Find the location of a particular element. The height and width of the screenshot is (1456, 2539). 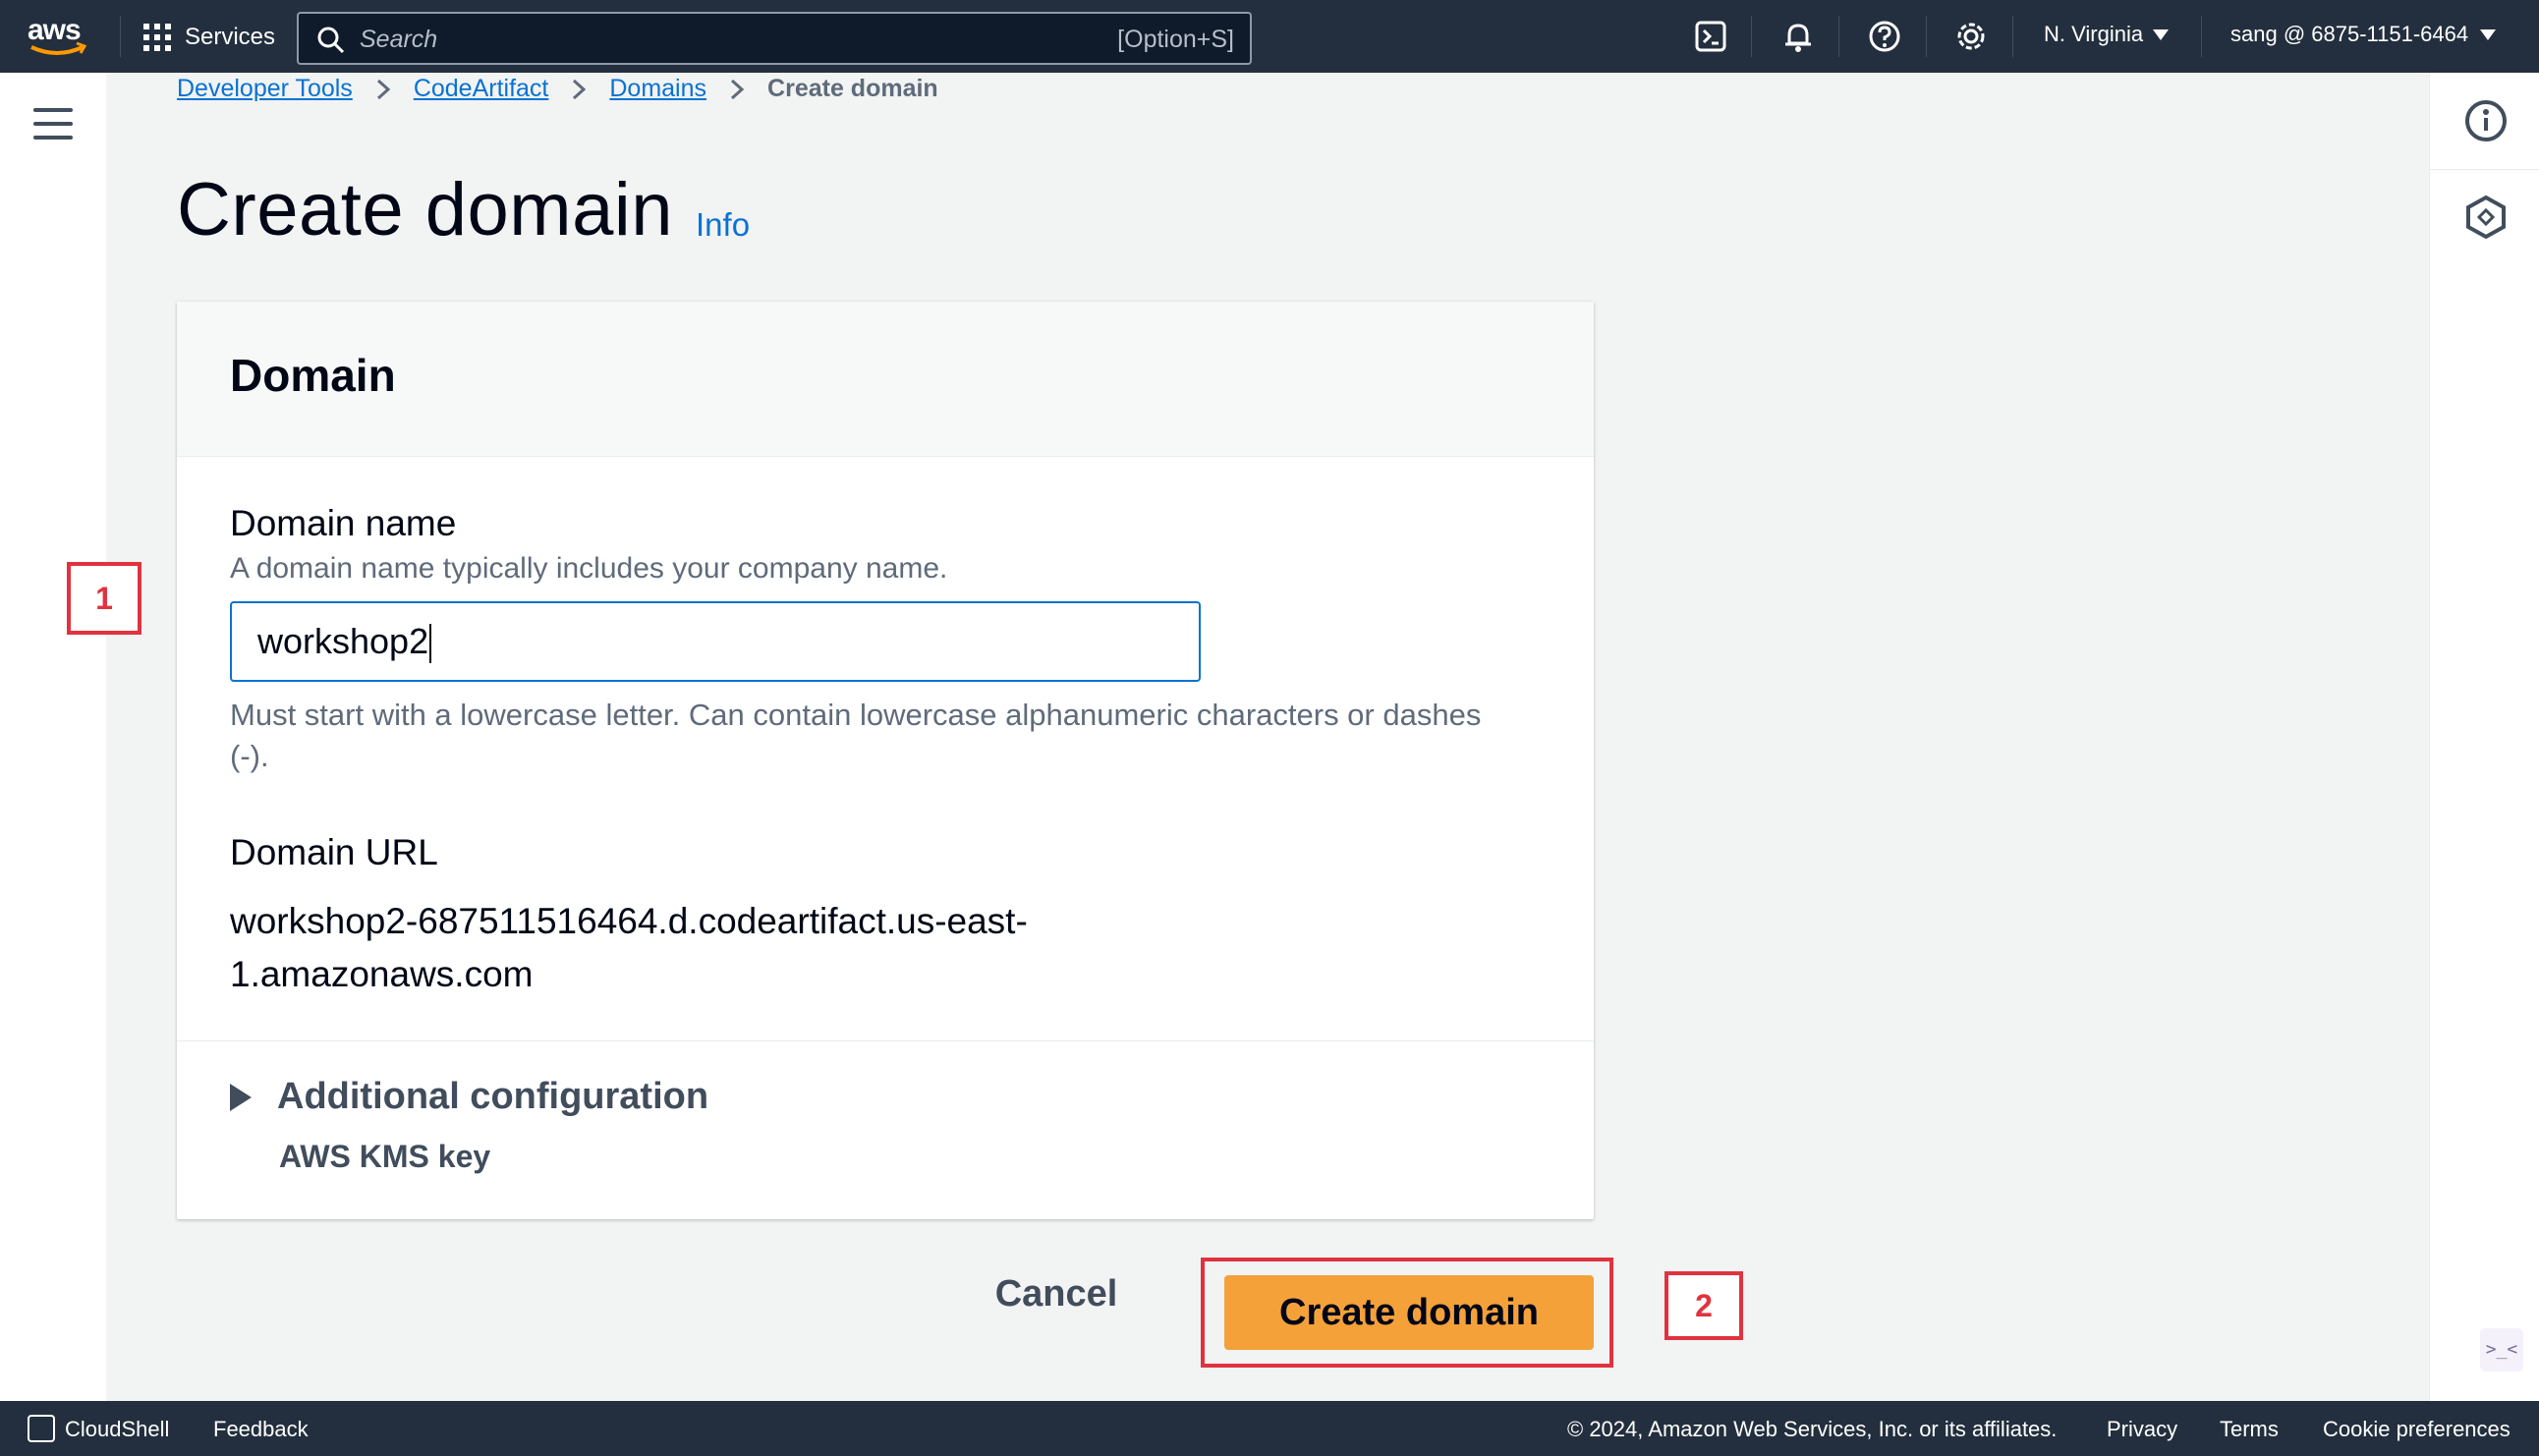

info-circle-icon is located at coordinates (2486, 120).